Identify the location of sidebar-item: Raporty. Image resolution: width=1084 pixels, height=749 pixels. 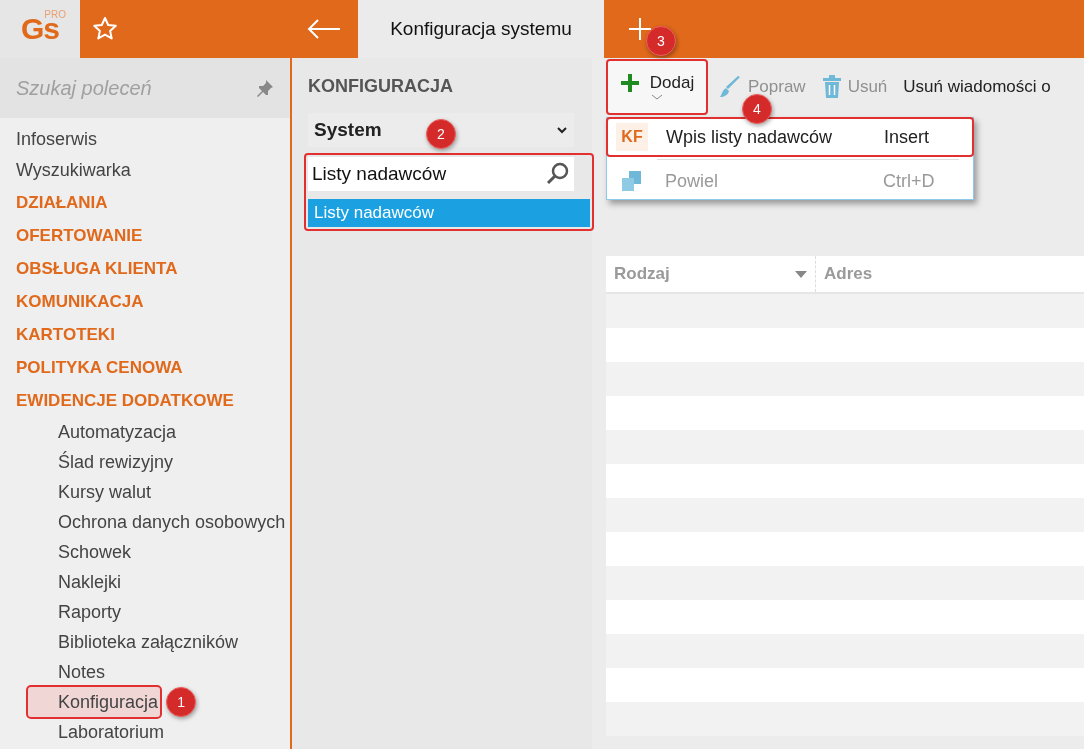
(76, 612).